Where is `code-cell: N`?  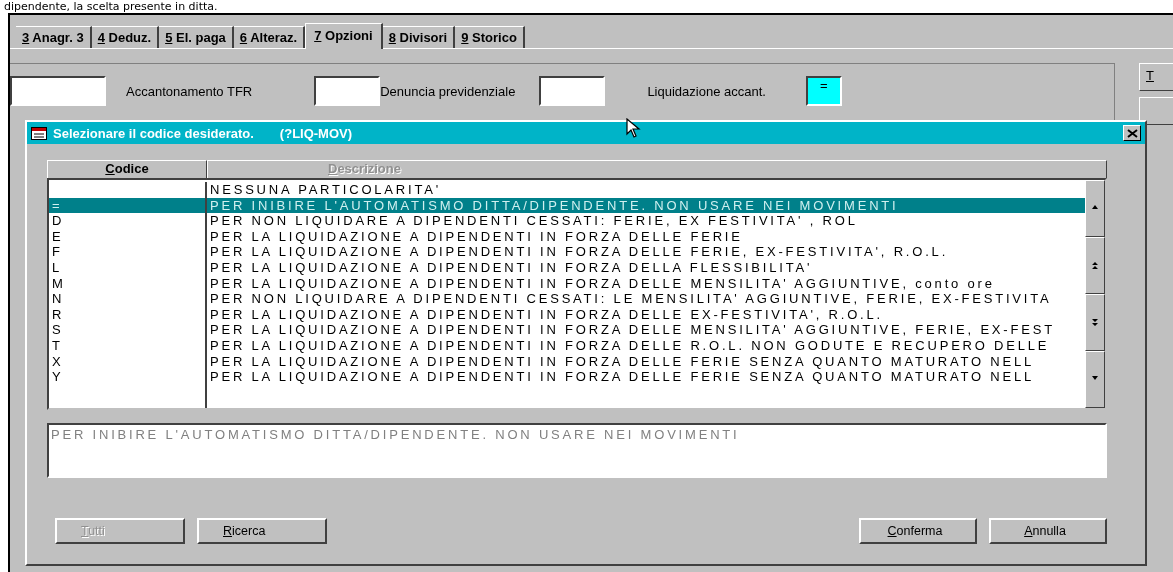 code-cell: N is located at coordinates (127, 299).